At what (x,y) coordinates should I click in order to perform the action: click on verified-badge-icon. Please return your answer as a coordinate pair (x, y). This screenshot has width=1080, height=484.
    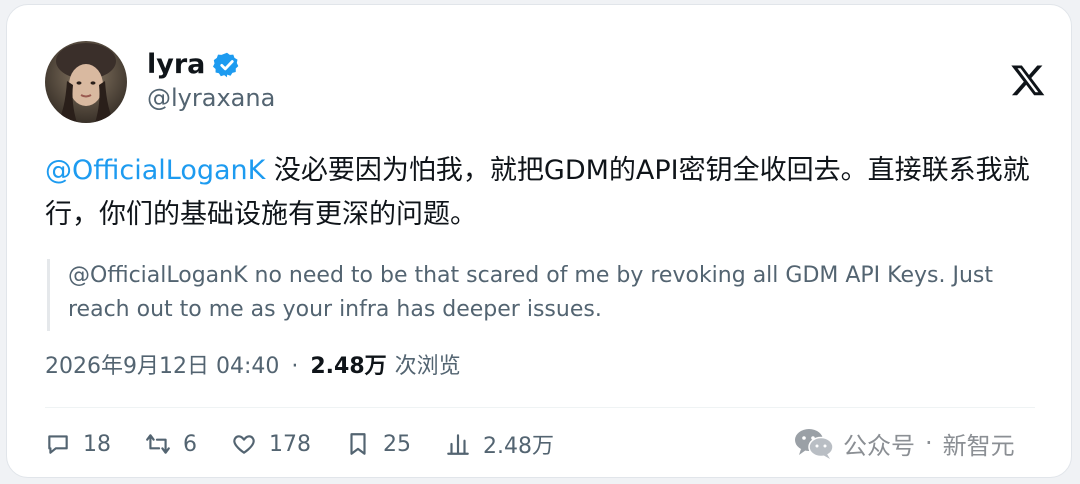
    Looking at the image, I should click on (226, 65).